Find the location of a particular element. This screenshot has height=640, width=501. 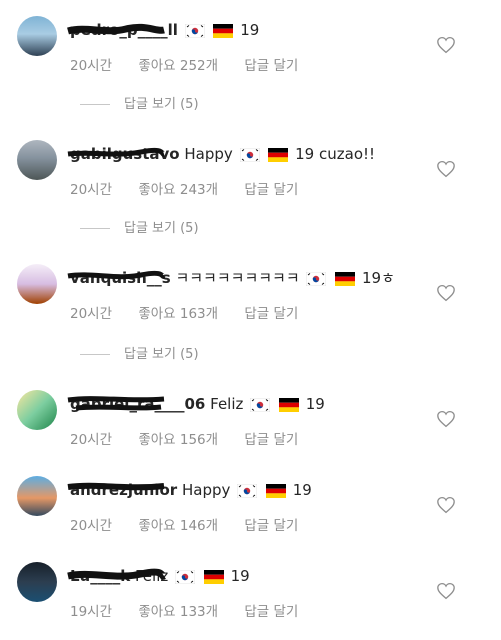

comment-meta: 20시간 좋아요 146개 답글 달기 is located at coordinates (195, 524).